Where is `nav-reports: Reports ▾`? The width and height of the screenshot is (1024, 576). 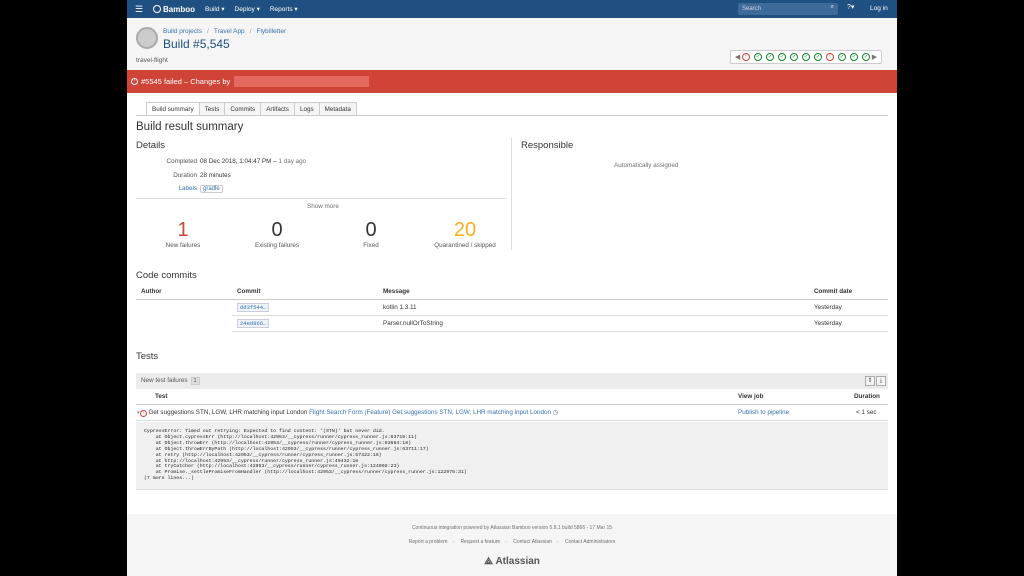
nav-reports: Reports ▾ is located at coordinates (284, 9).